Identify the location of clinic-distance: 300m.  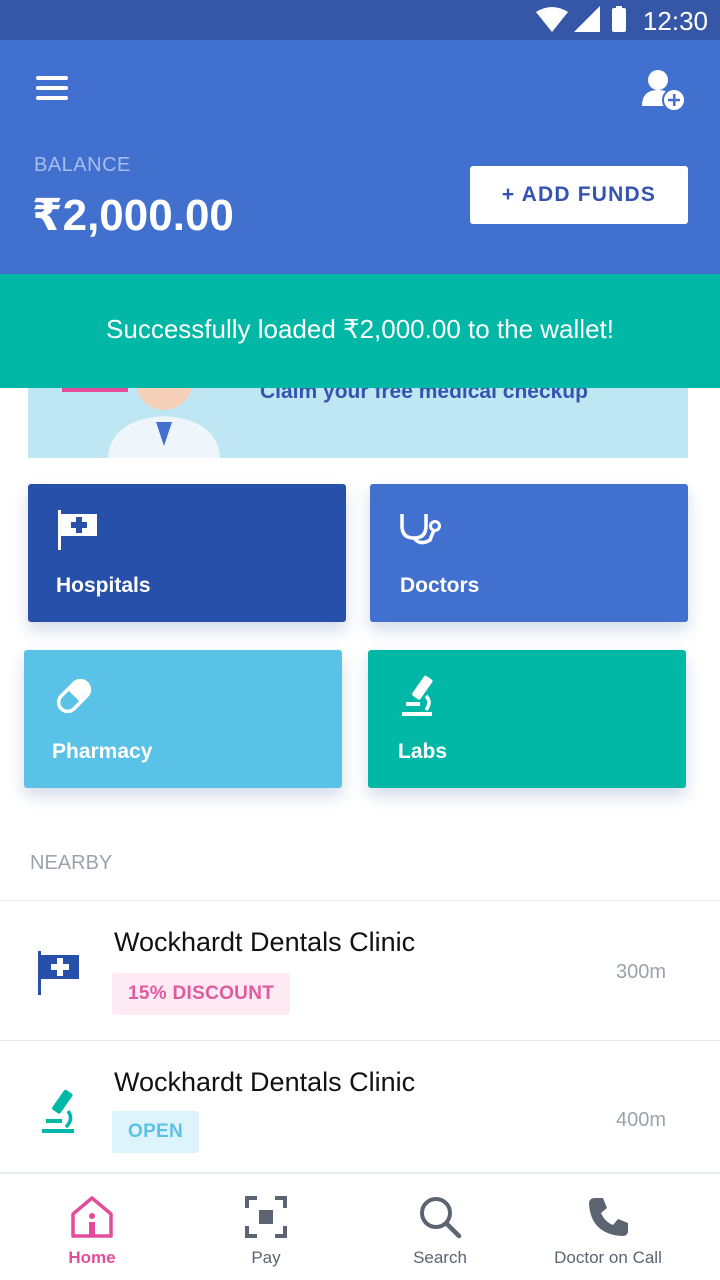
(640, 972).